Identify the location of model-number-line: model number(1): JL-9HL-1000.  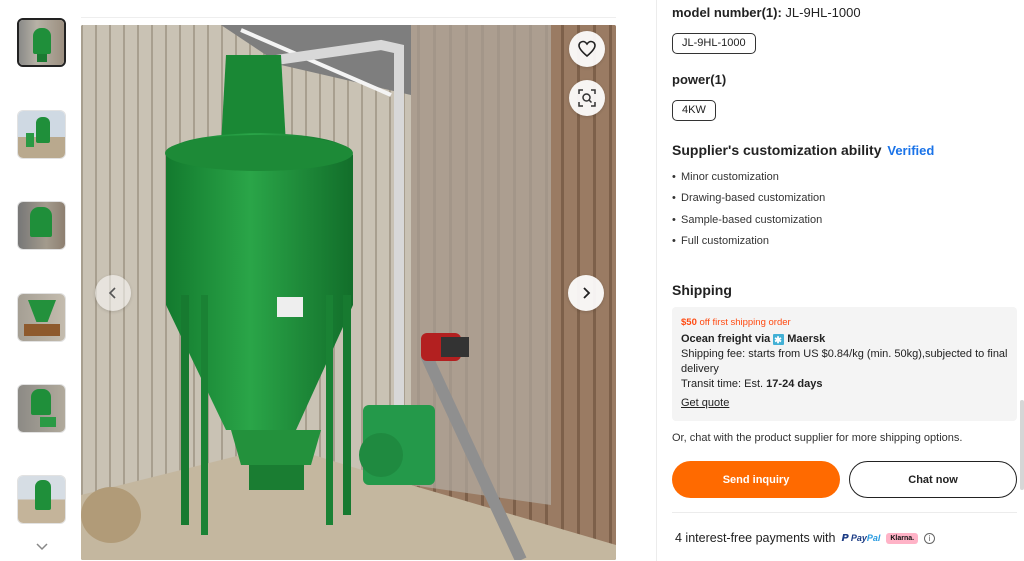
(766, 12).